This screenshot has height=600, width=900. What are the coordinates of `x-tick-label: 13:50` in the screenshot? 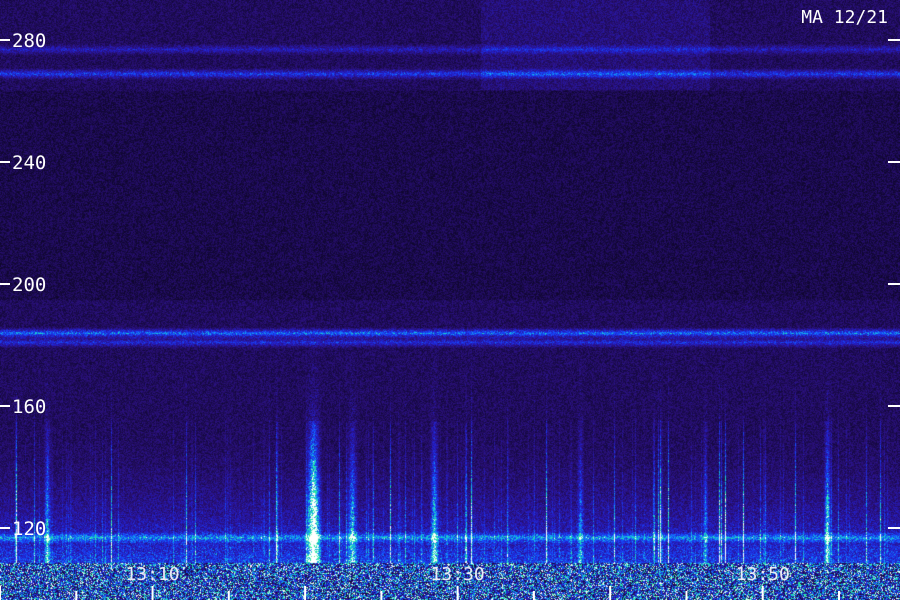 It's located at (763, 574).